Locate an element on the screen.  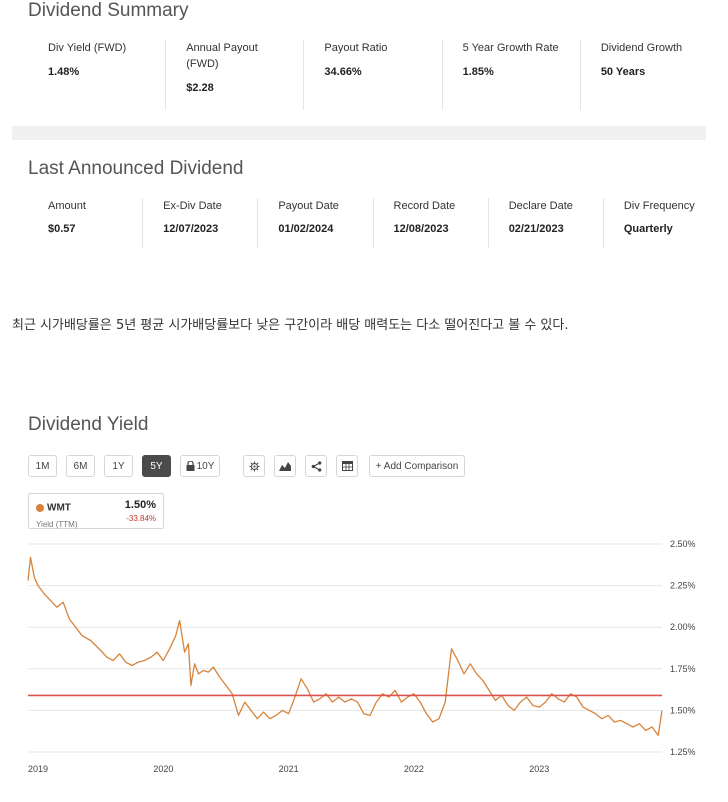
range-1y-button: 1Y is located at coordinates (118, 466).